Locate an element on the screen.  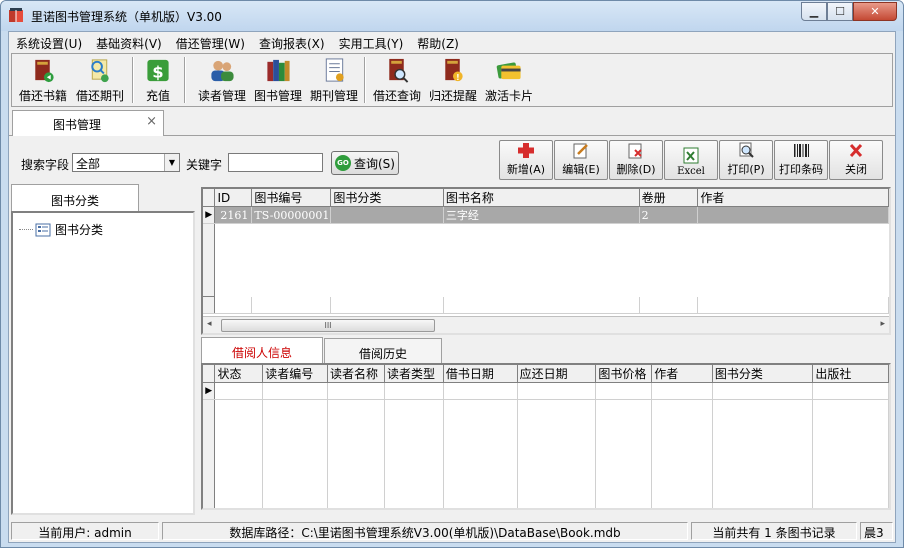
scroll-right-icon: ▸ is located at coordinates (882, 324).